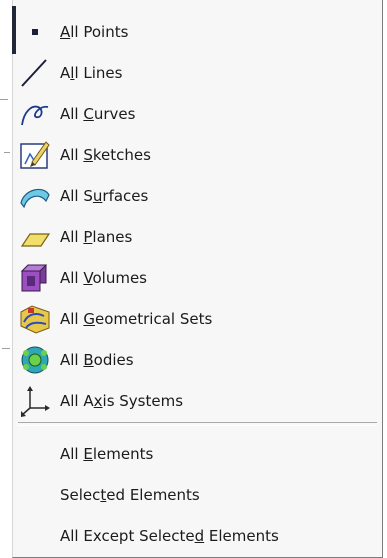 This screenshot has height=558, width=387. I want to click on menu-item-label: All Except Selected Elements, so click(169, 536).